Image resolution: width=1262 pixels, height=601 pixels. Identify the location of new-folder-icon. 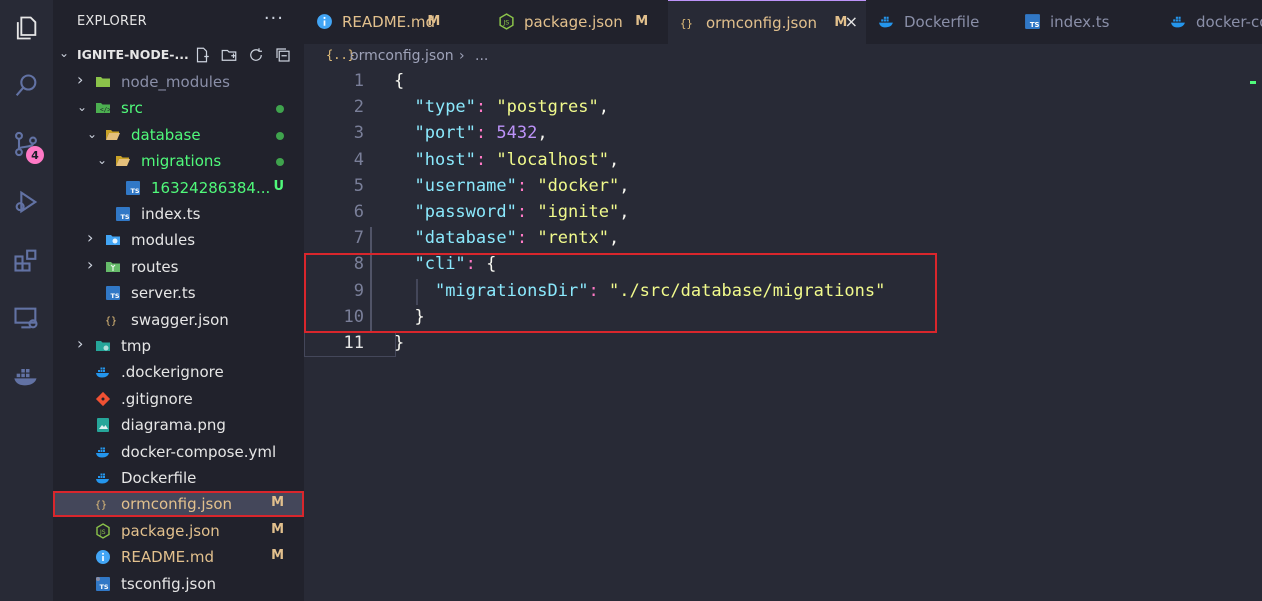
(229, 55).